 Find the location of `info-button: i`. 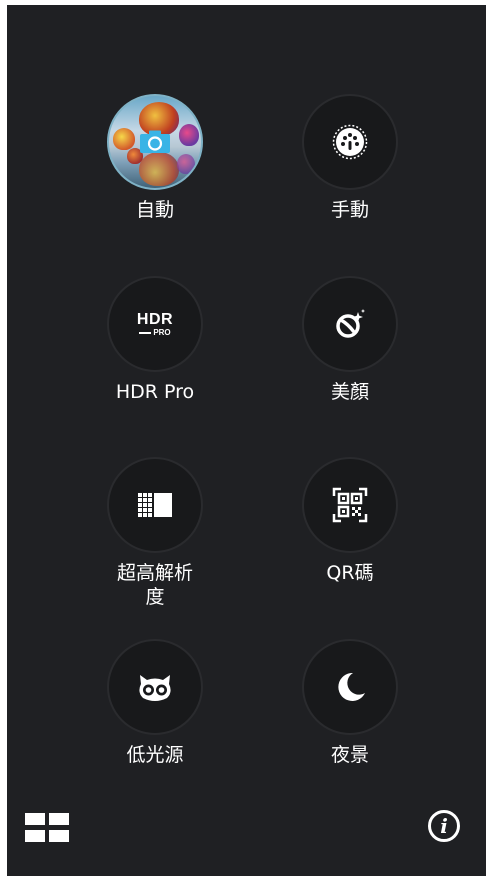

info-button: i is located at coordinates (444, 826).